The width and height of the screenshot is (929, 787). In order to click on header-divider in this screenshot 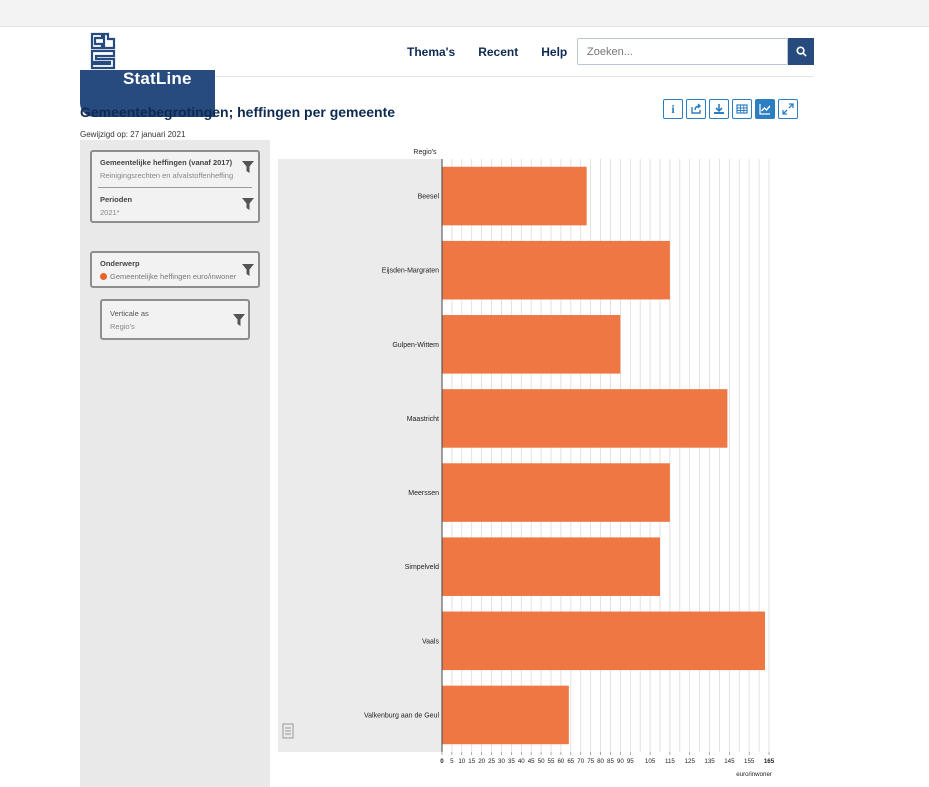, I will do `click(514, 76)`.